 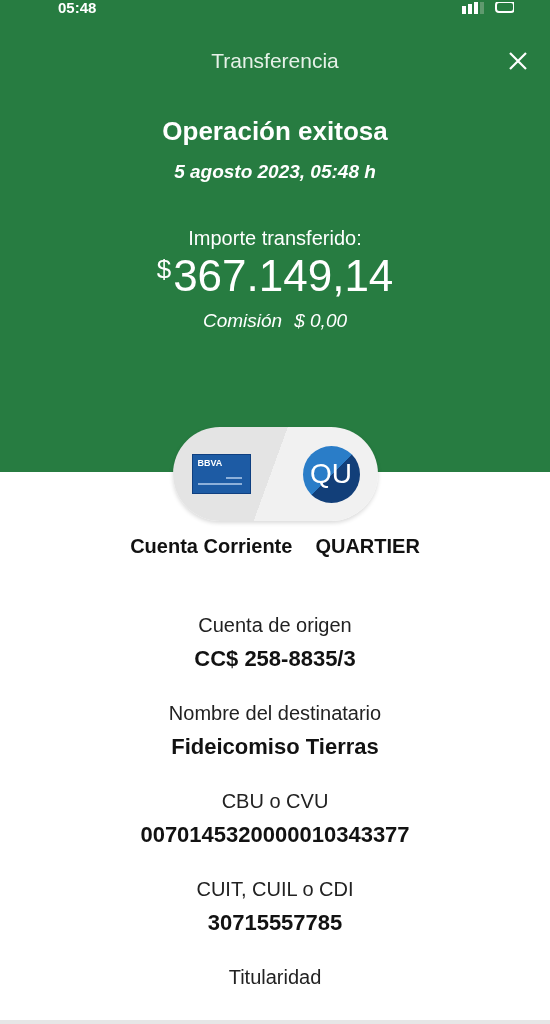 I want to click on detail-value: CC$ 258-8835/3, so click(x=275, y=659).